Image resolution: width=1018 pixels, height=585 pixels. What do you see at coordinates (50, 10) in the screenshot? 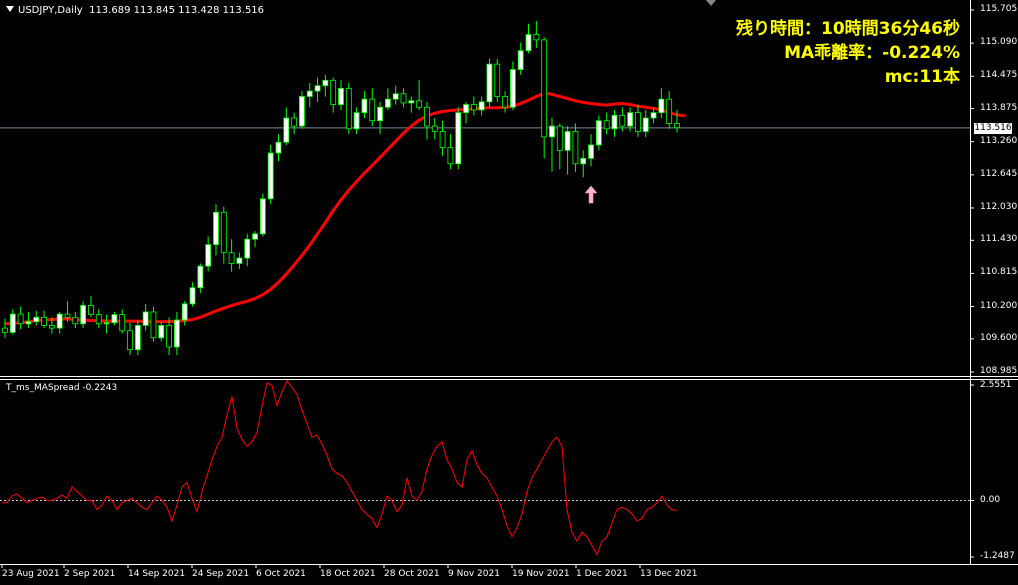
I see `symbol-label: USDJPY,Daily` at bounding box center [50, 10].